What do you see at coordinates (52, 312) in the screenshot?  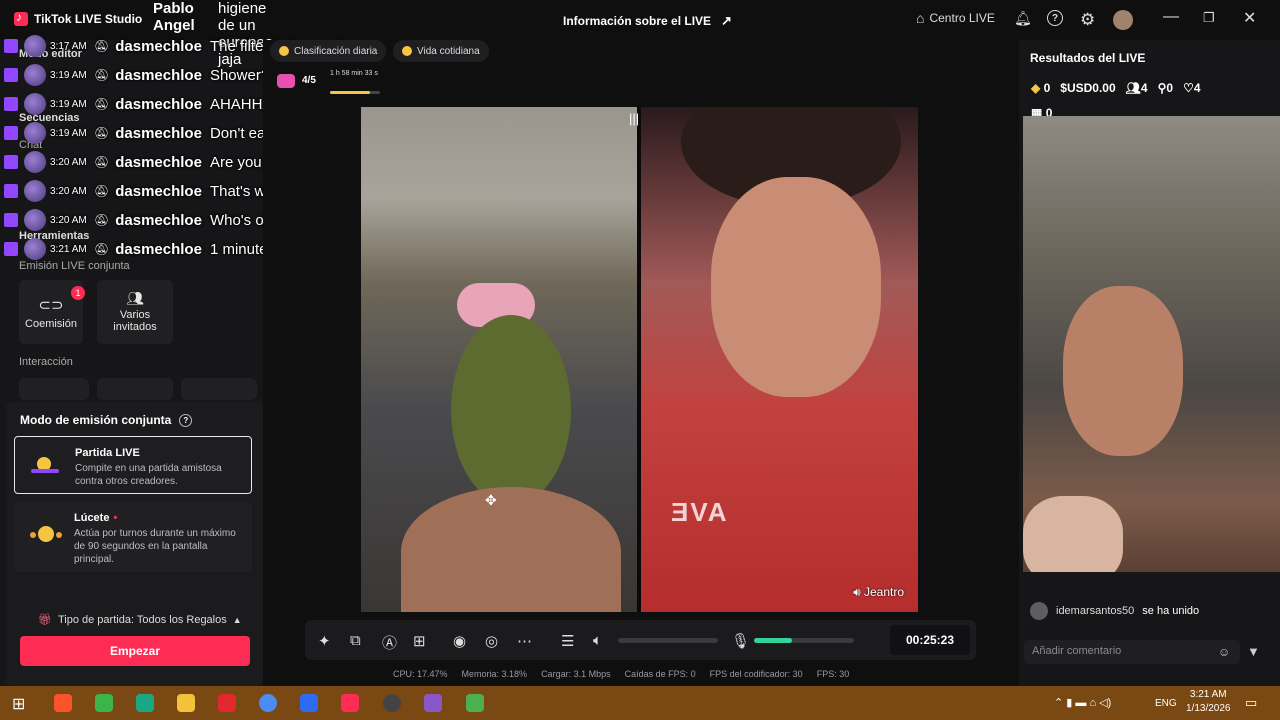 I see `cohost-button: ⊂⊃ Coemisión 1` at bounding box center [52, 312].